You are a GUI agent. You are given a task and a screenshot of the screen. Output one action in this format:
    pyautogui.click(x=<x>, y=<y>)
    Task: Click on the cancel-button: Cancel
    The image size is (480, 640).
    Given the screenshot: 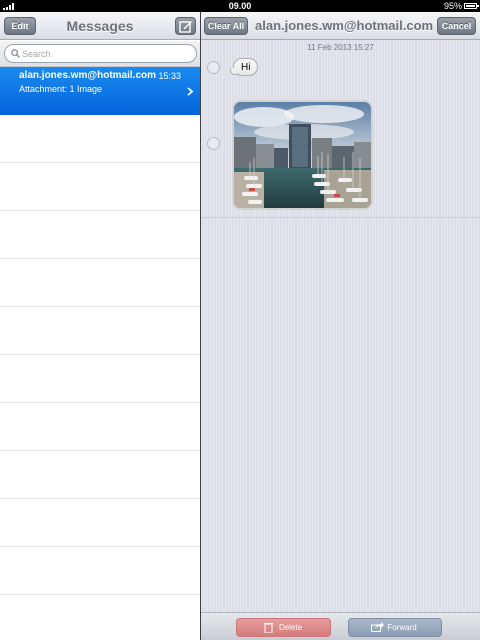 What is the action you would take?
    pyautogui.click(x=456, y=26)
    